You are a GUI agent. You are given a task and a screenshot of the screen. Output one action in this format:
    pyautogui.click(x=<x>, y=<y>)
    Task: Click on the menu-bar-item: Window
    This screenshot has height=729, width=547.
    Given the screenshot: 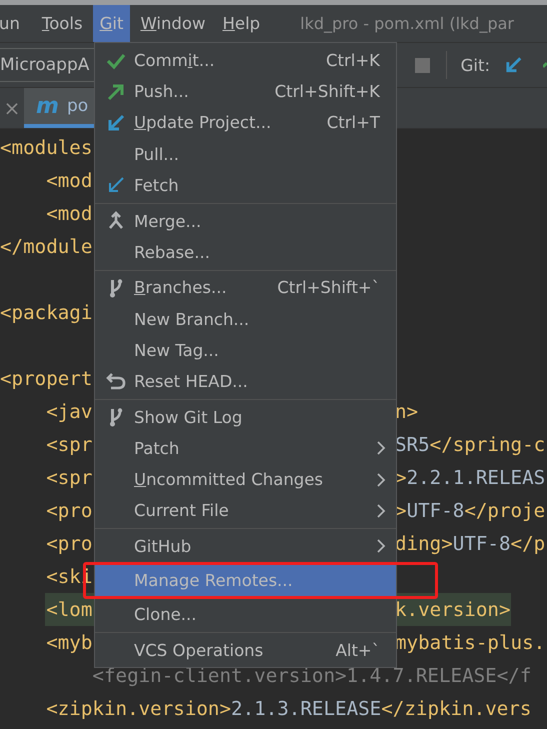 What is the action you would take?
    pyautogui.click(x=172, y=23)
    